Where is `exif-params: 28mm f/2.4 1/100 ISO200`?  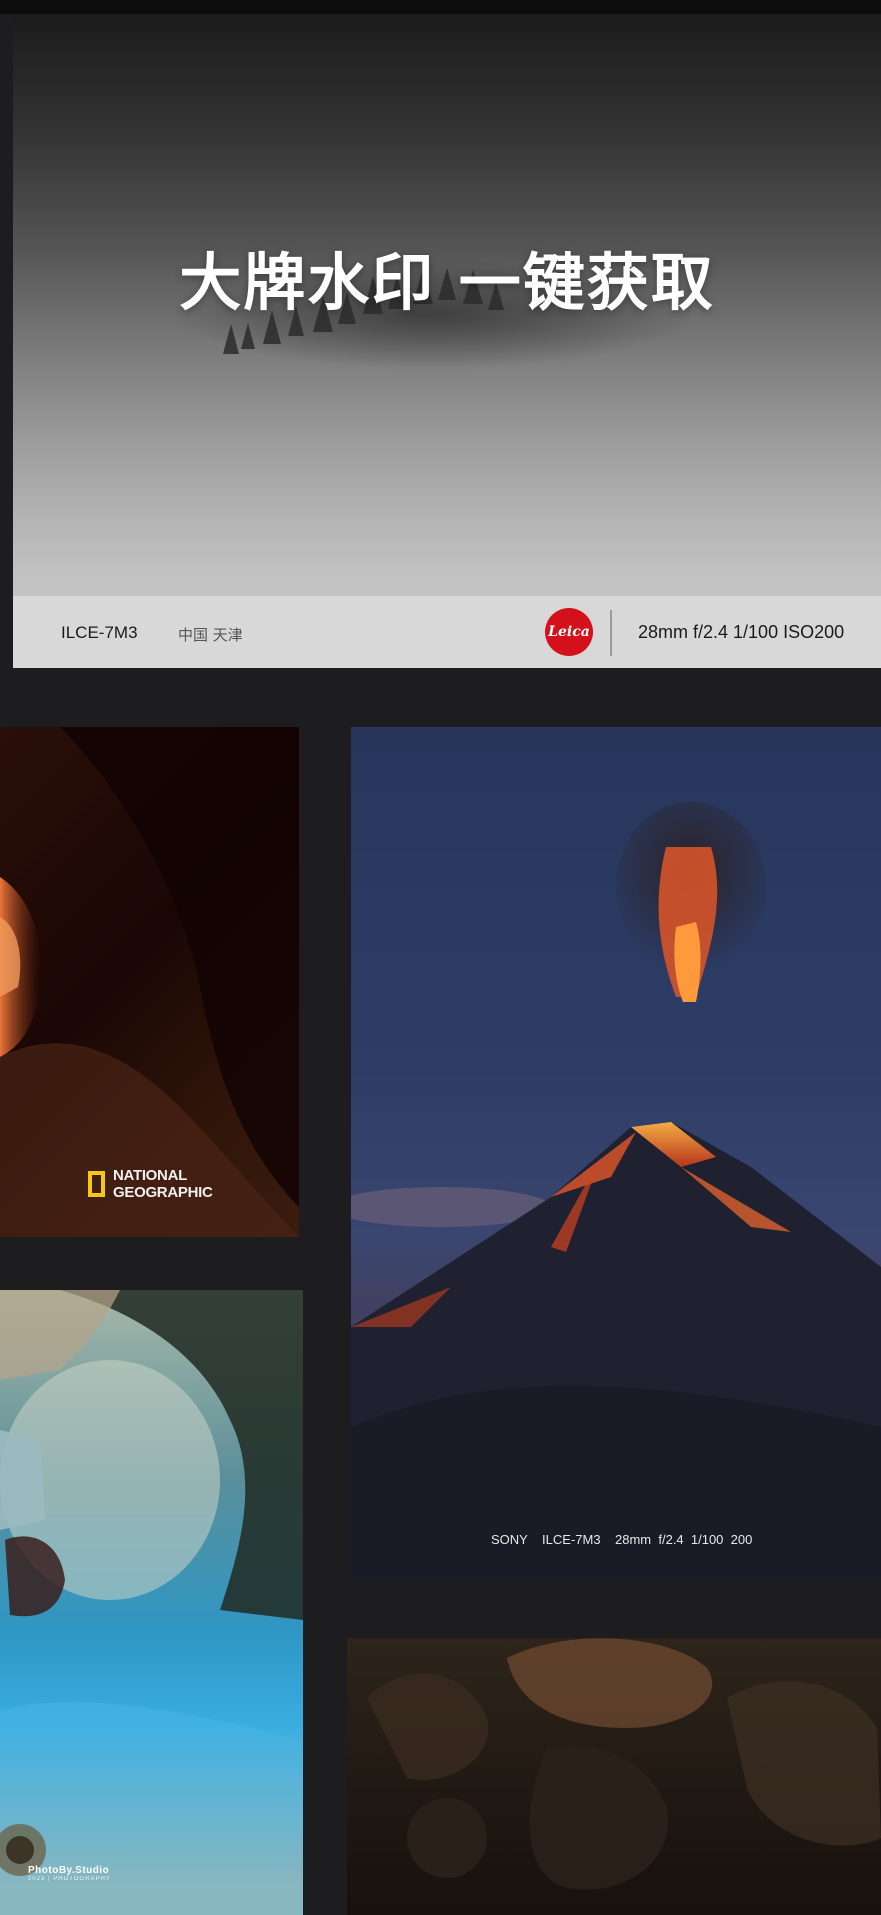 exif-params: 28mm f/2.4 1/100 ISO200 is located at coordinates (741, 632).